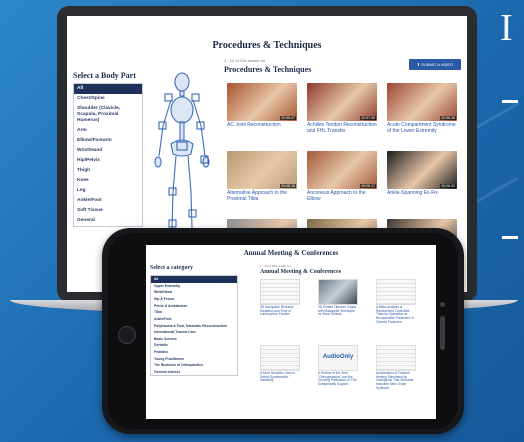  Describe the element at coordinates (194, 292) in the screenshot. I see `category-item: Wrist/Hand` at that location.